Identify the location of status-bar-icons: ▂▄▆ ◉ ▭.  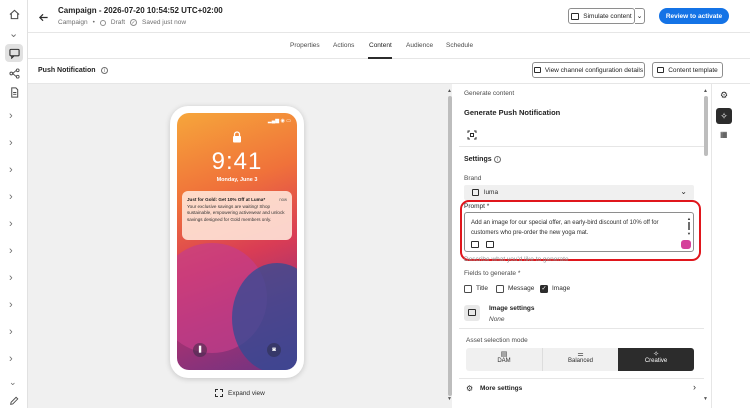
(279, 121).